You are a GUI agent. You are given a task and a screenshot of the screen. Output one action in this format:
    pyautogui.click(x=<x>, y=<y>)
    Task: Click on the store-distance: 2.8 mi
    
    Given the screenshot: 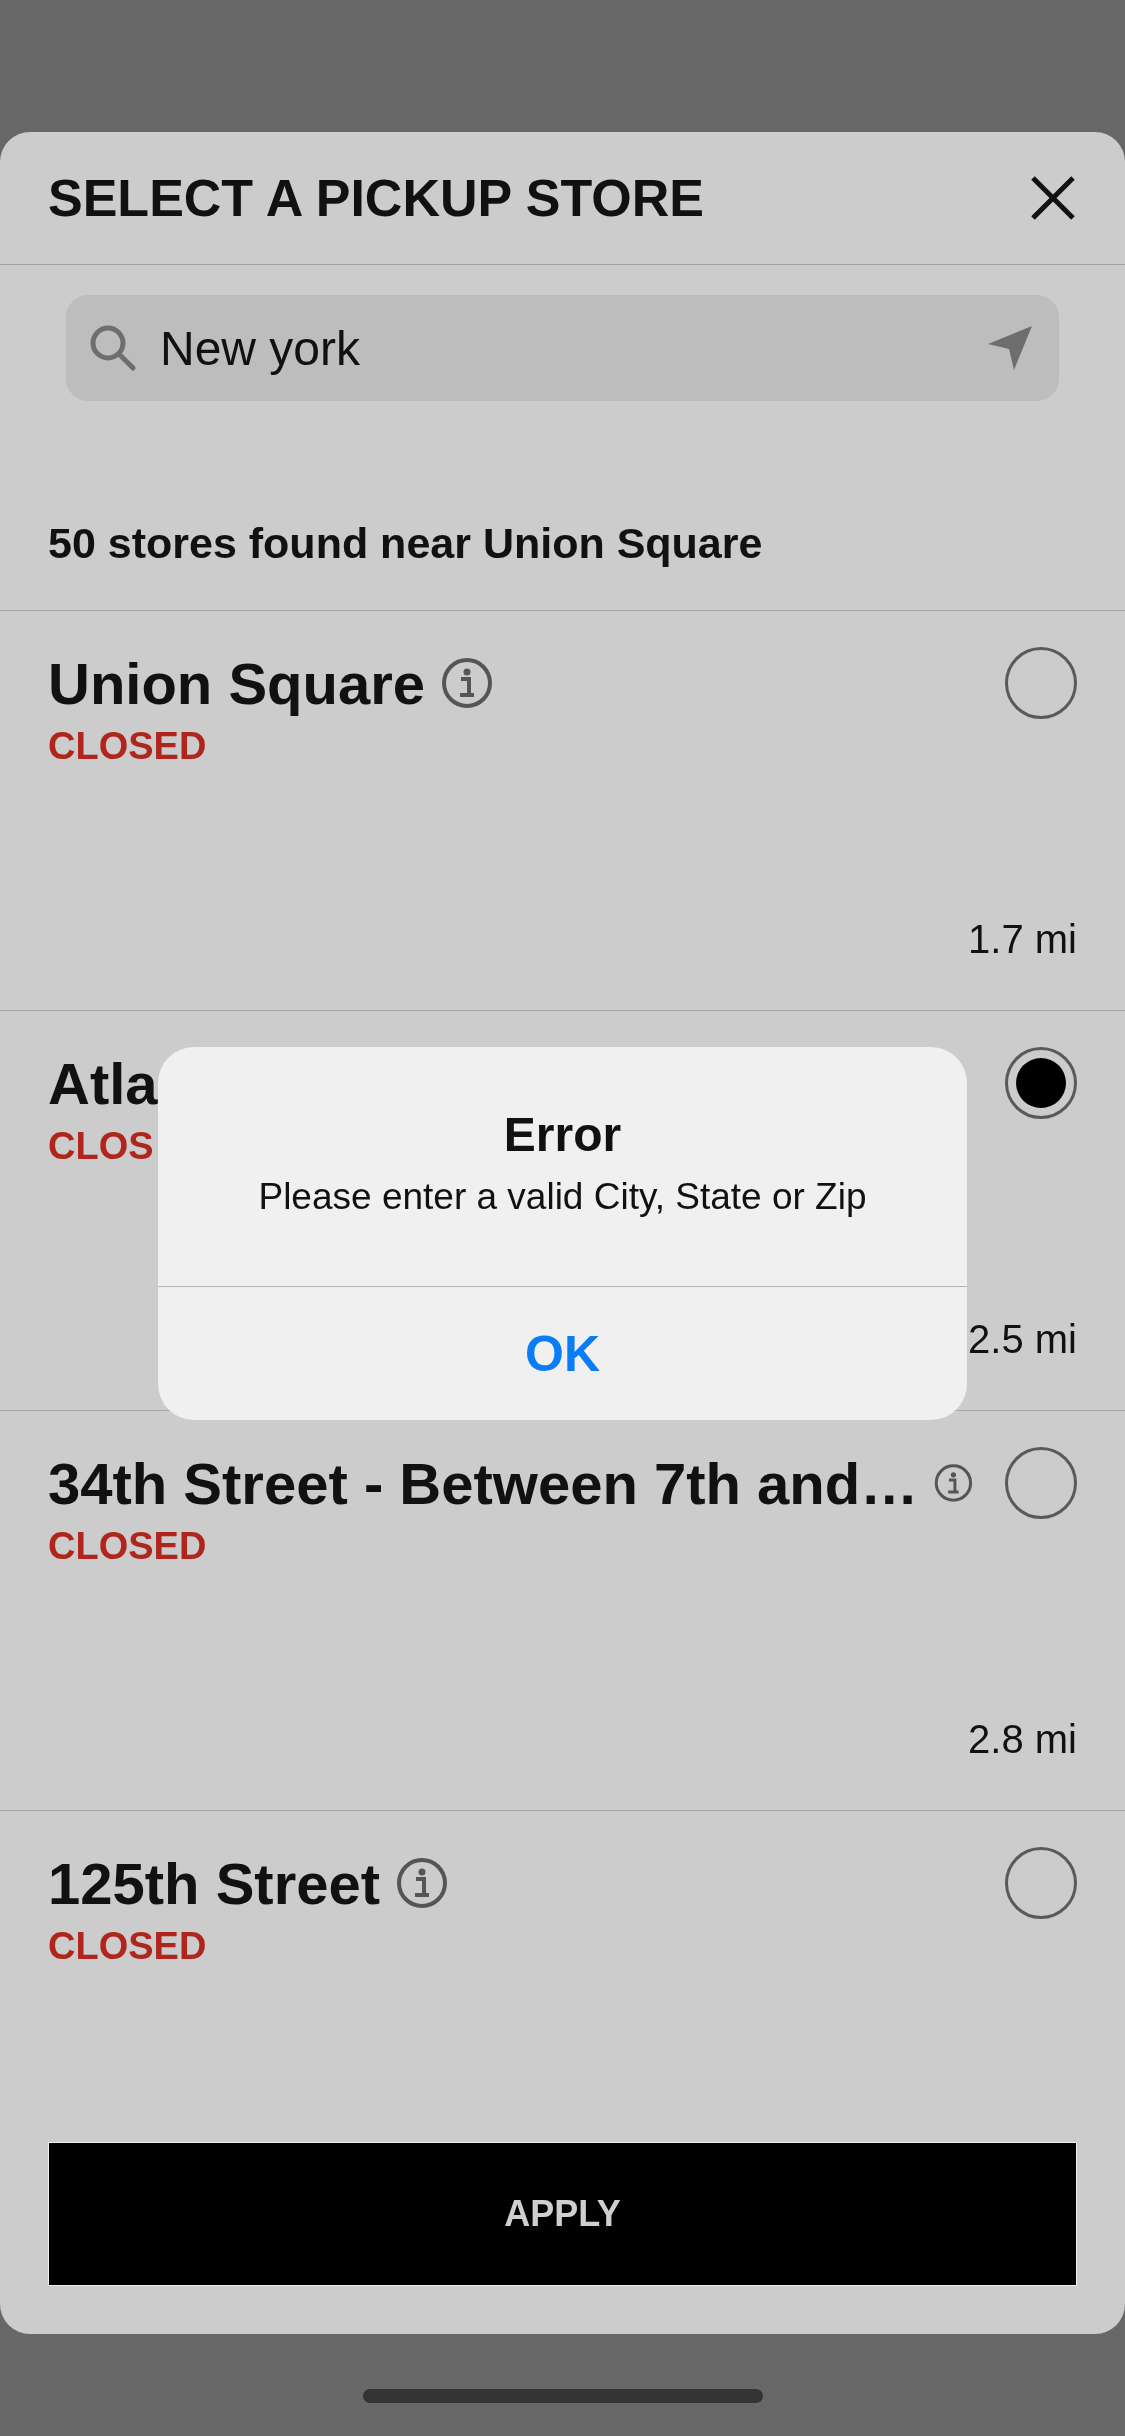 What is the action you would take?
    pyautogui.click(x=1022, y=1739)
    